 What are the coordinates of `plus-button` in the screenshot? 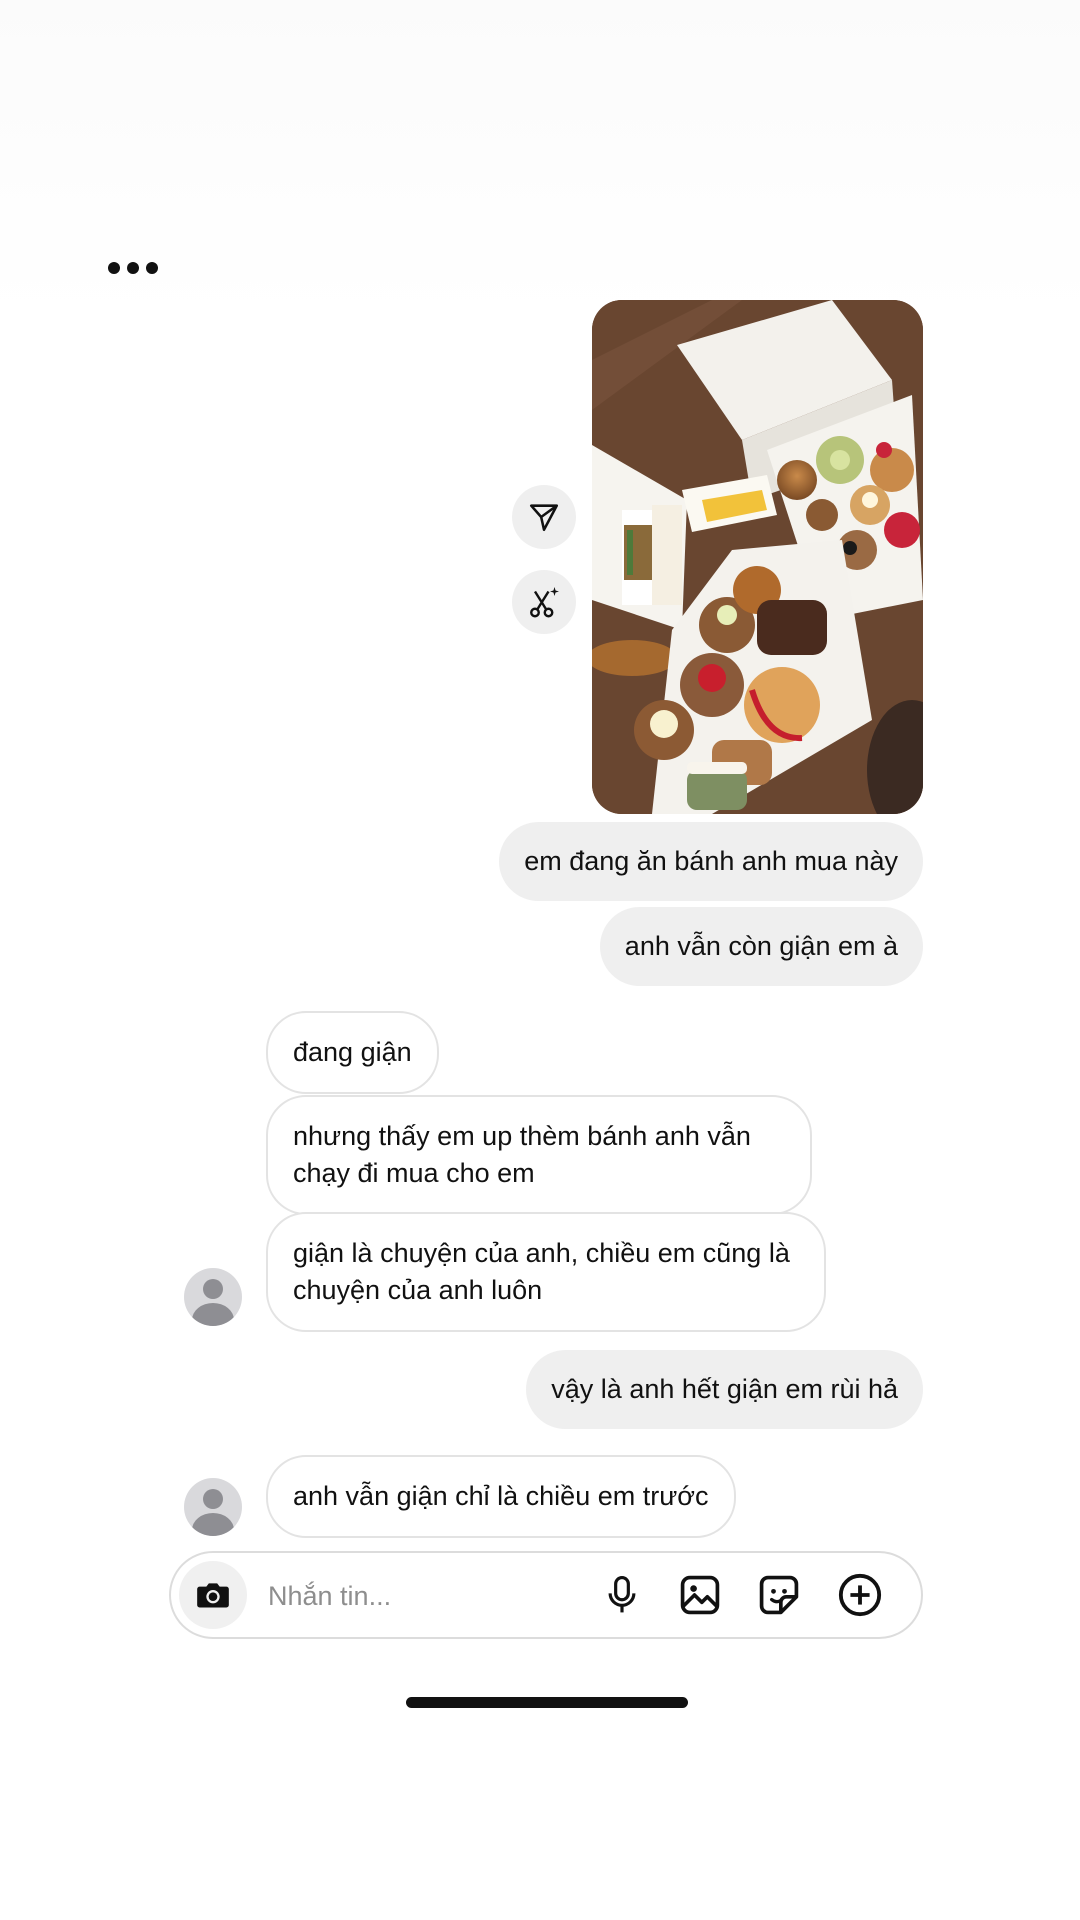 It's located at (860, 1595).